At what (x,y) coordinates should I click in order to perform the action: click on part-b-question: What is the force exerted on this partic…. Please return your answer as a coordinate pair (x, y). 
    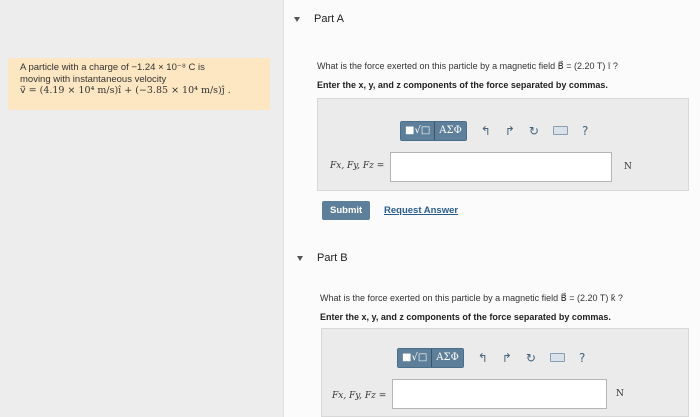
    Looking at the image, I should click on (471, 298).